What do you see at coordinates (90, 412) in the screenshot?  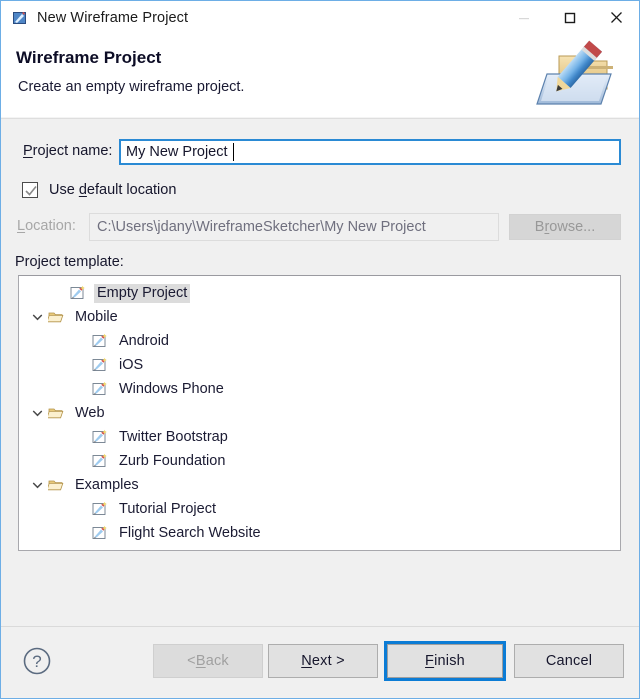 I see `tree-item-label: Web` at bounding box center [90, 412].